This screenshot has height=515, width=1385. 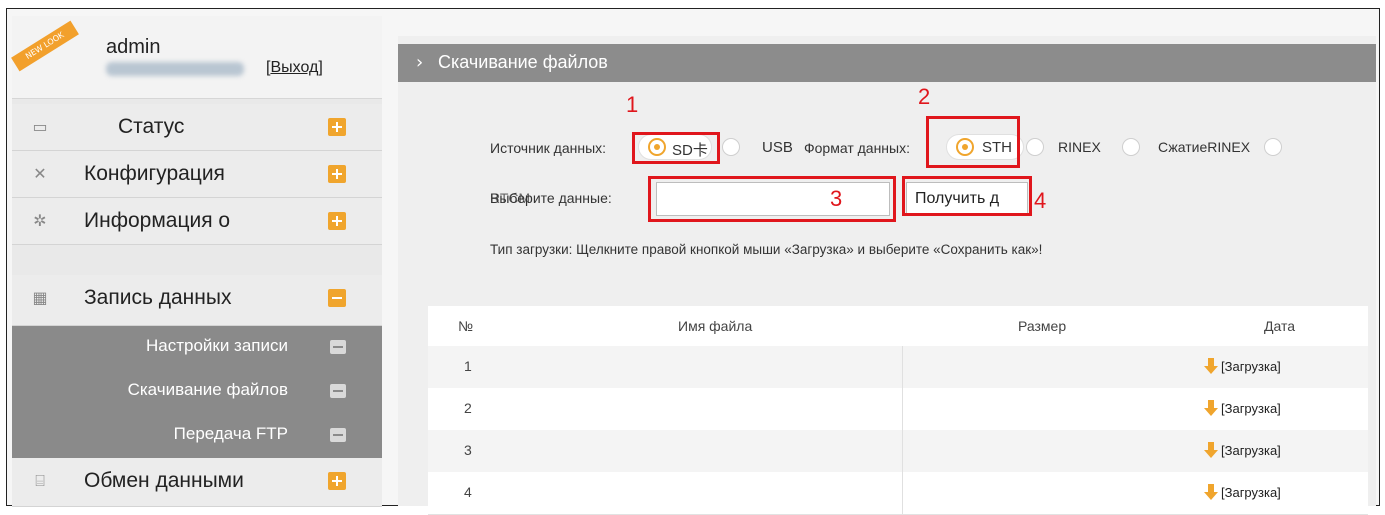 I want to click on table-header, so click(x=898, y=326).